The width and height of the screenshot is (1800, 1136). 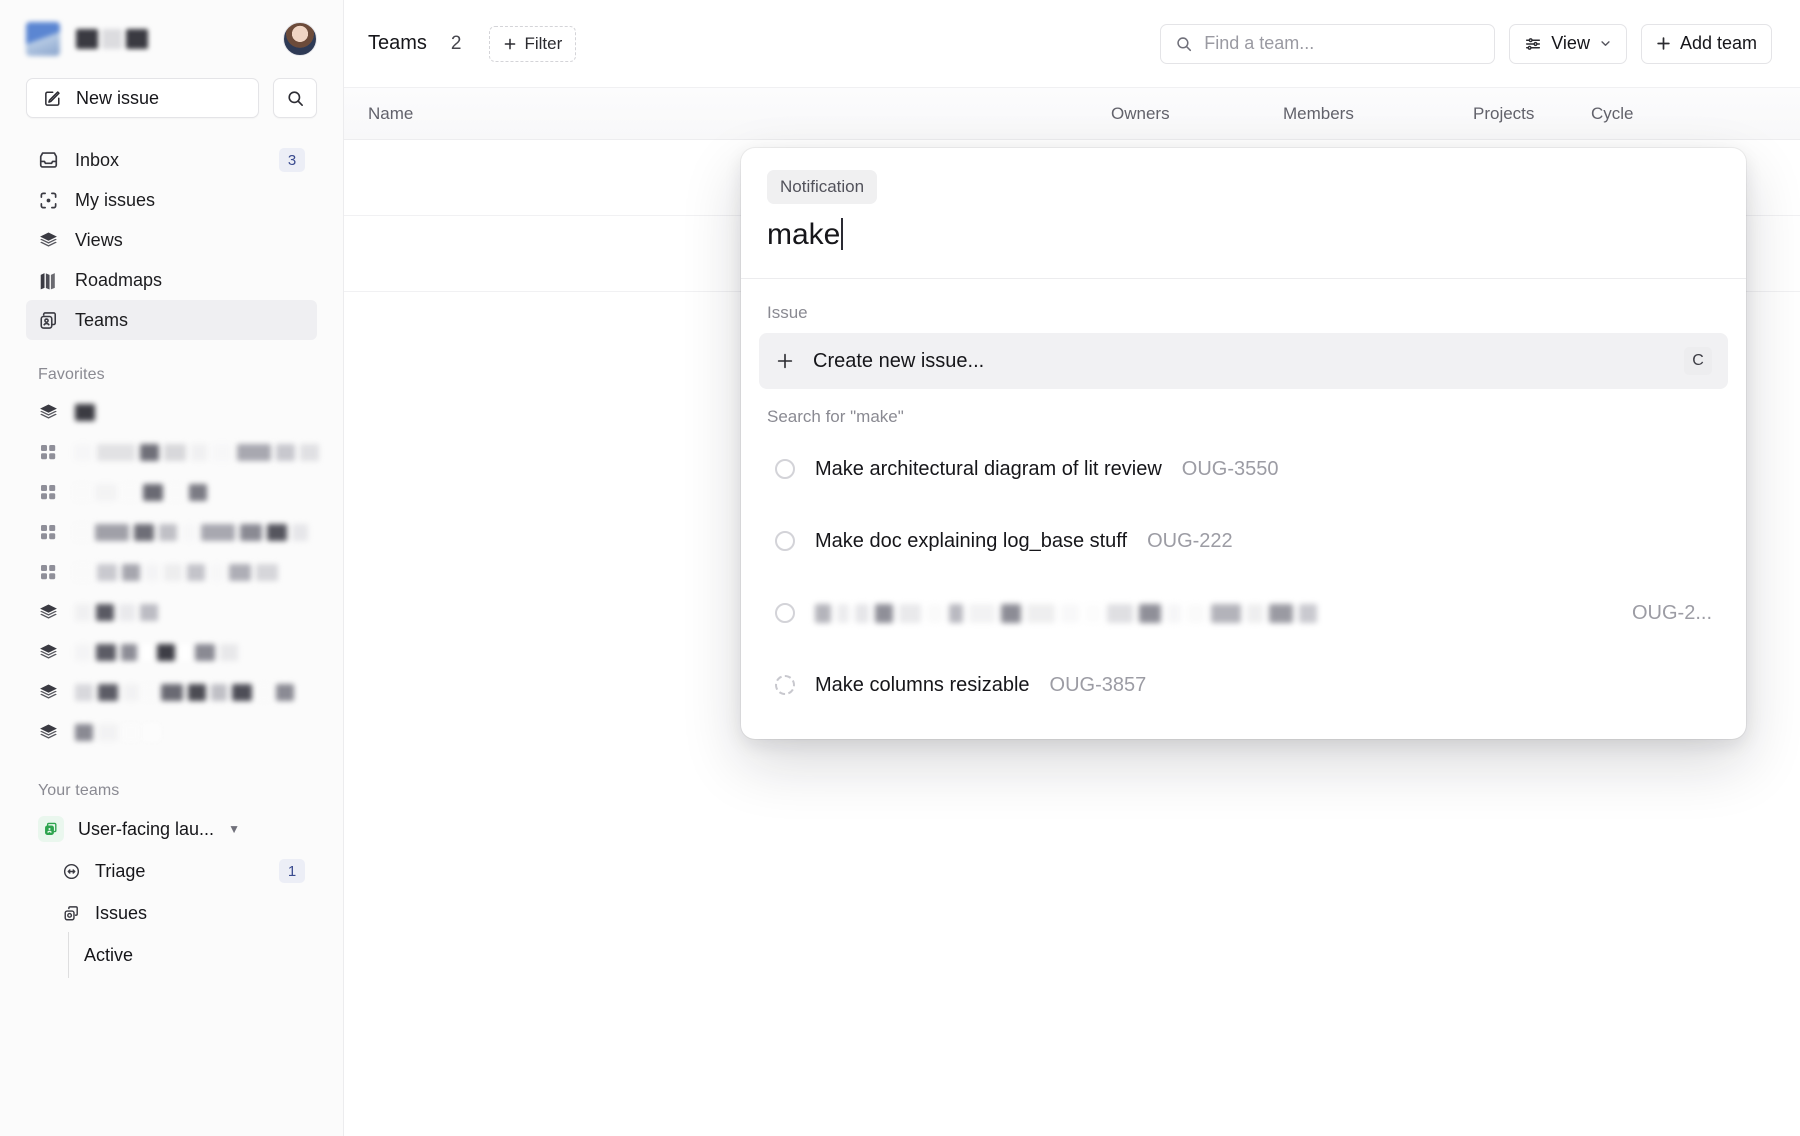 I want to click on create-new-issue-item: Create new issue... C, so click(x=1243, y=361).